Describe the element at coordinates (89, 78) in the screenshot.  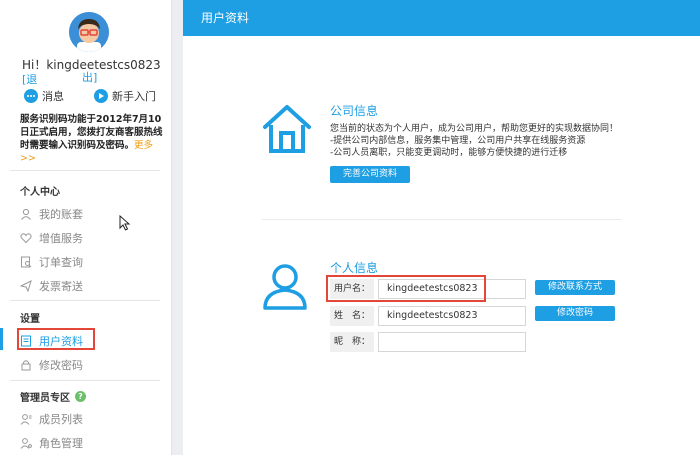
I see `logout-link-end: 出]` at that location.